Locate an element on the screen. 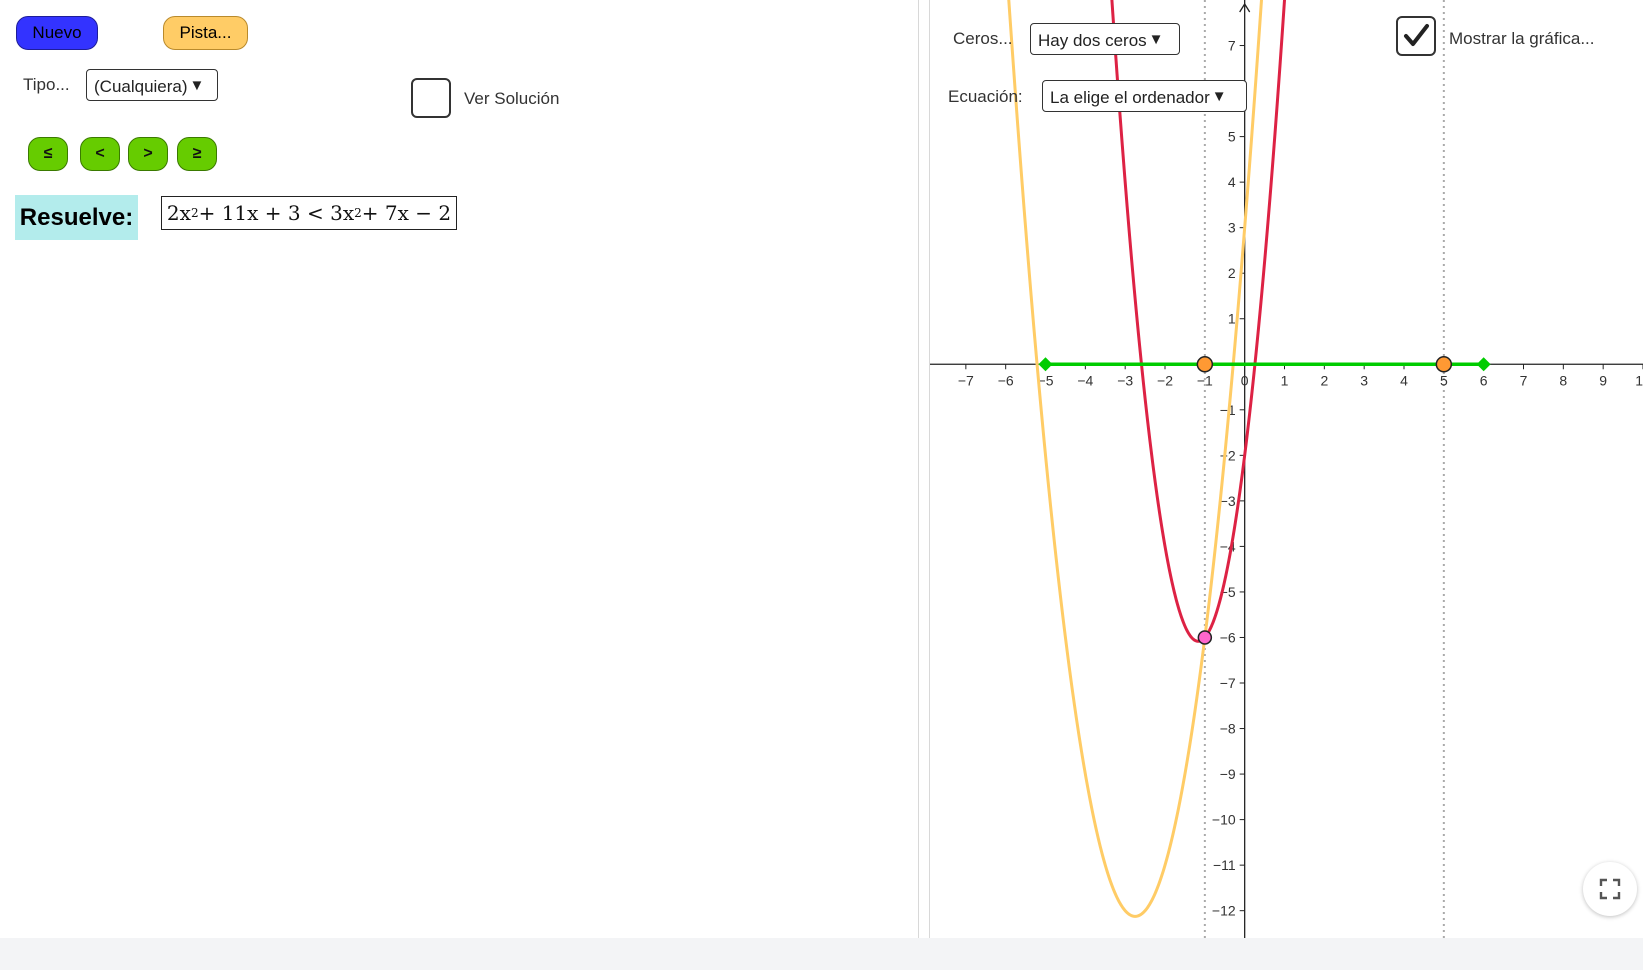 The height and width of the screenshot is (970, 1643). y-tick-label: −2 is located at coordinates (1228, 455).